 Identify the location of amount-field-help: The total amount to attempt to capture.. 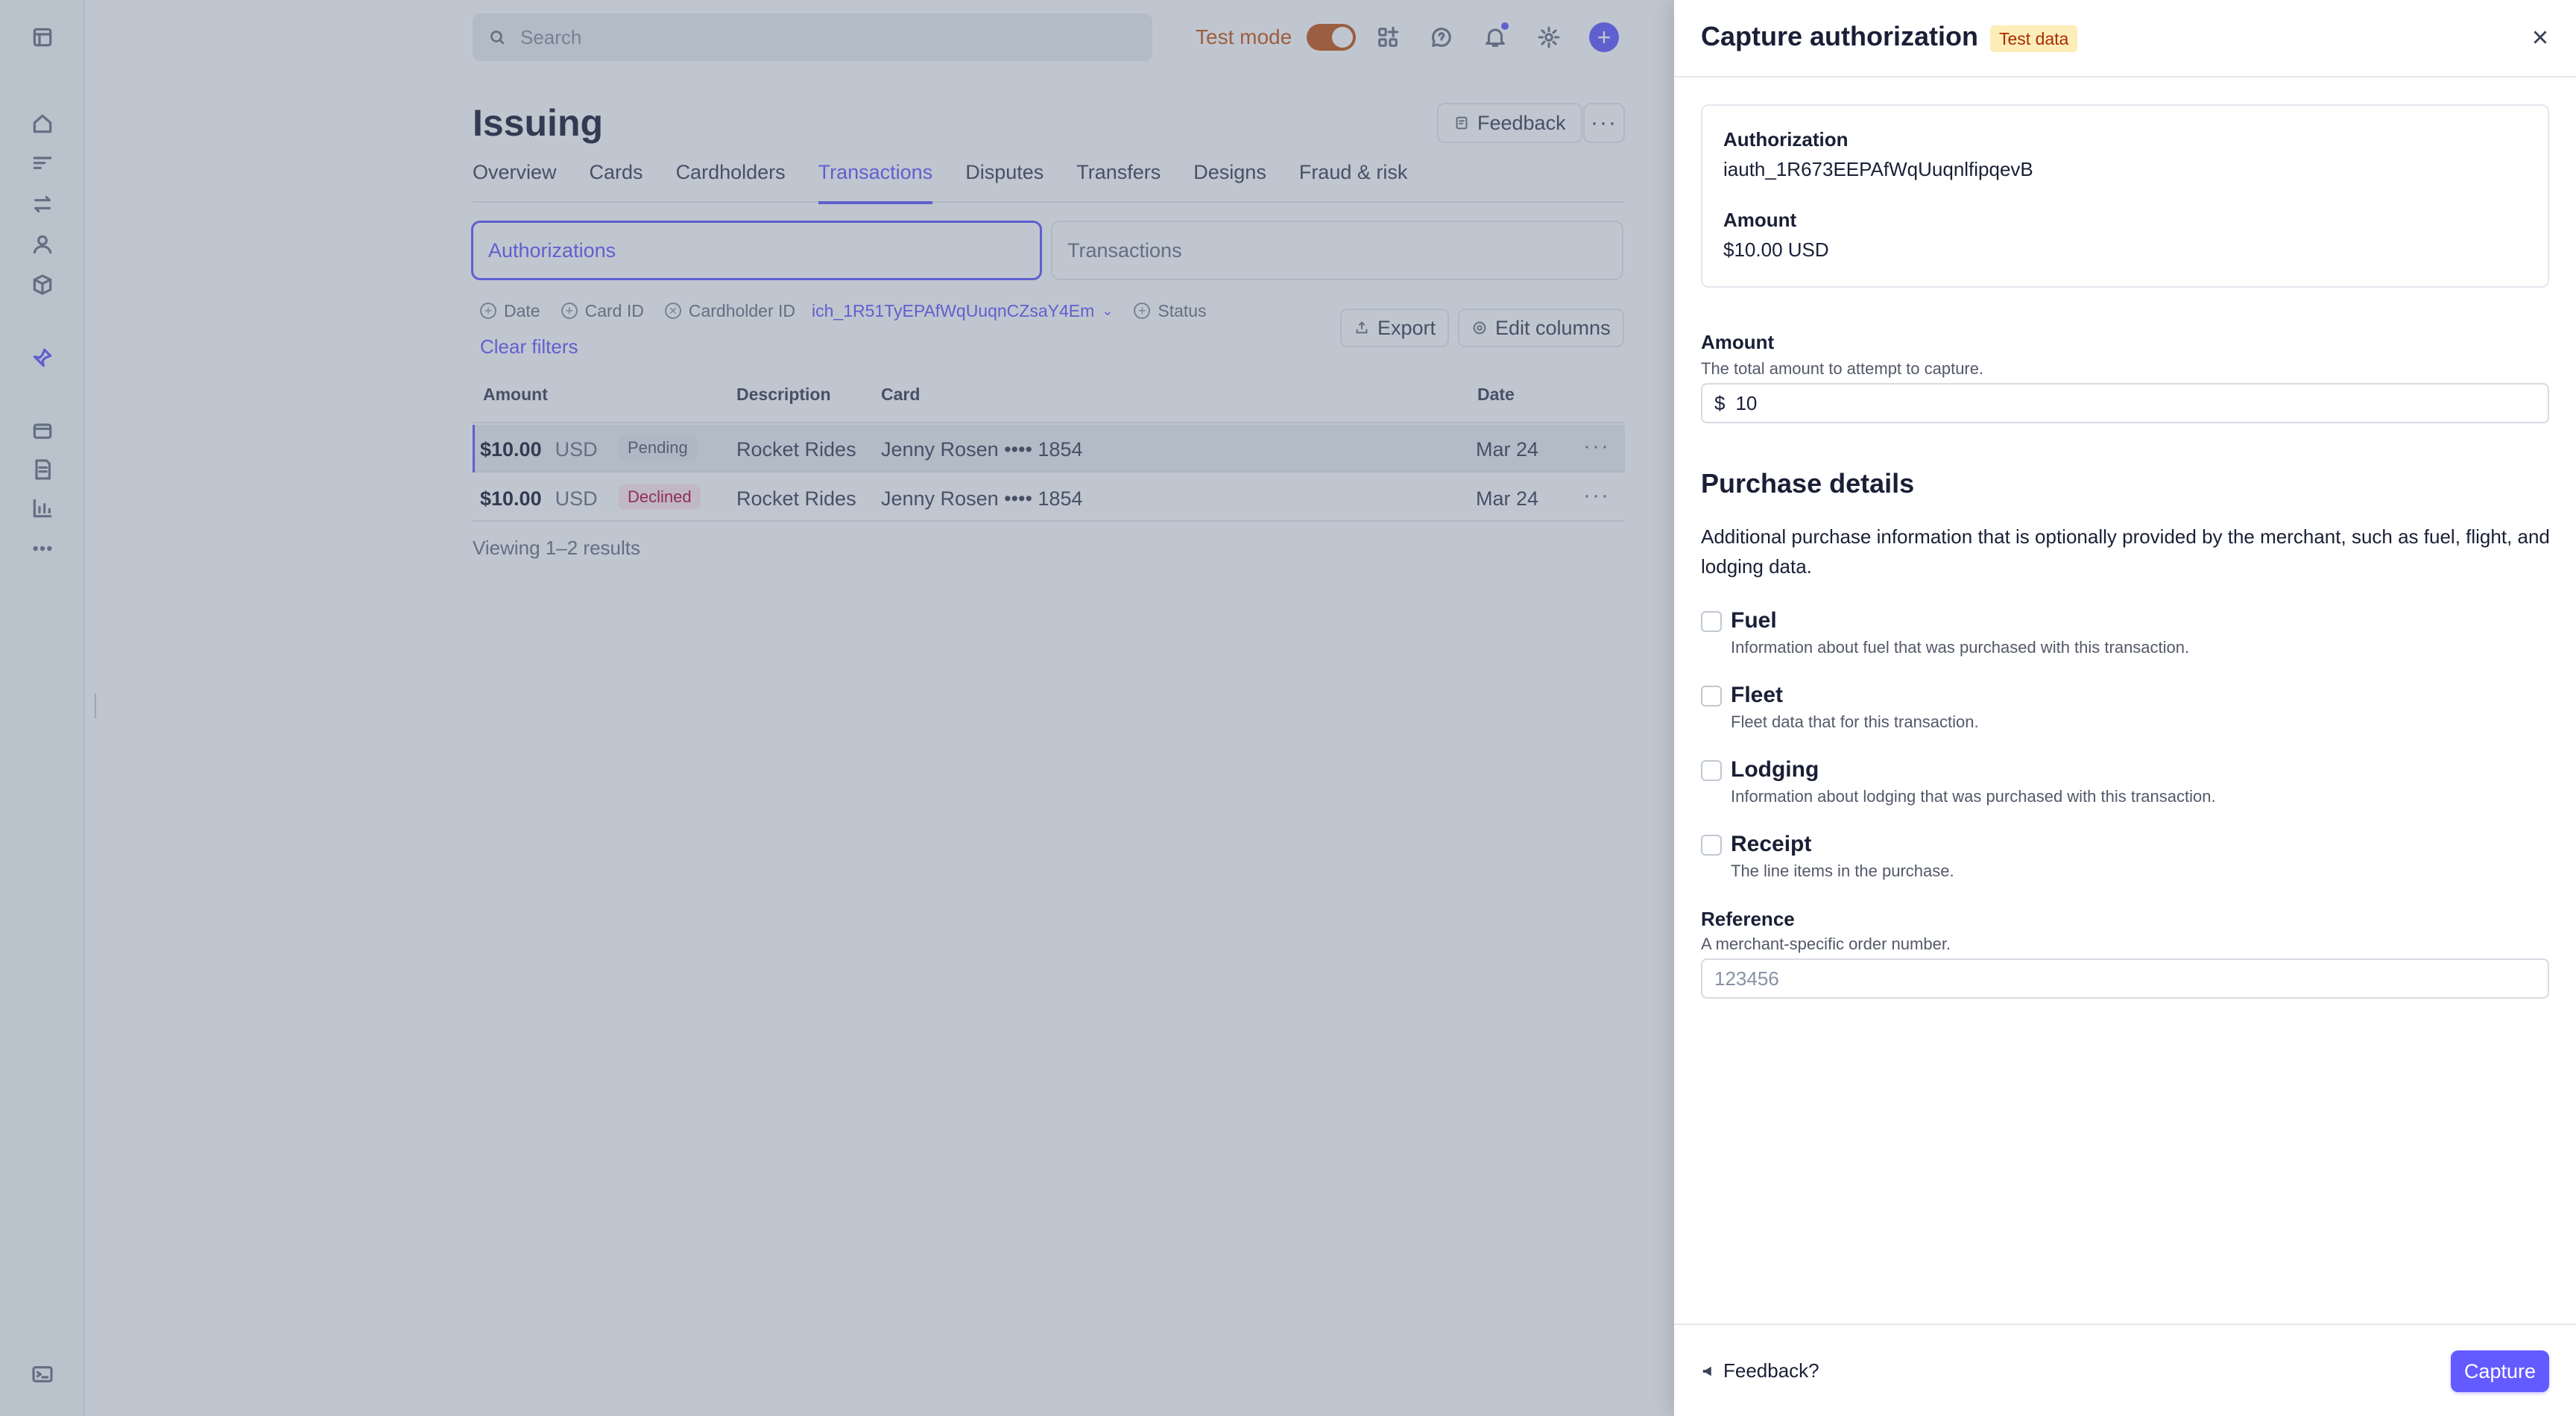
(1842, 368).